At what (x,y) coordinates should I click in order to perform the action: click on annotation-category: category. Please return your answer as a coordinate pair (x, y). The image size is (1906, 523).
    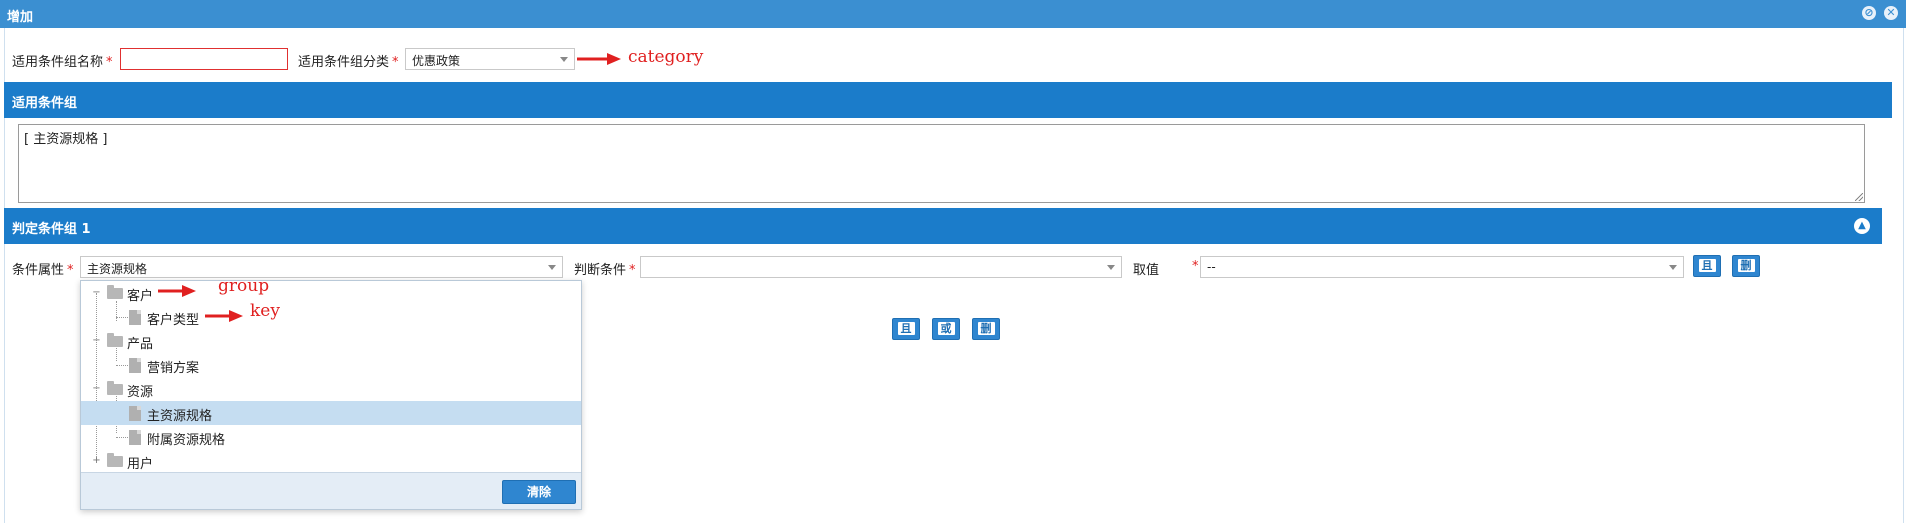
    Looking at the image, I should click on (666, 57).